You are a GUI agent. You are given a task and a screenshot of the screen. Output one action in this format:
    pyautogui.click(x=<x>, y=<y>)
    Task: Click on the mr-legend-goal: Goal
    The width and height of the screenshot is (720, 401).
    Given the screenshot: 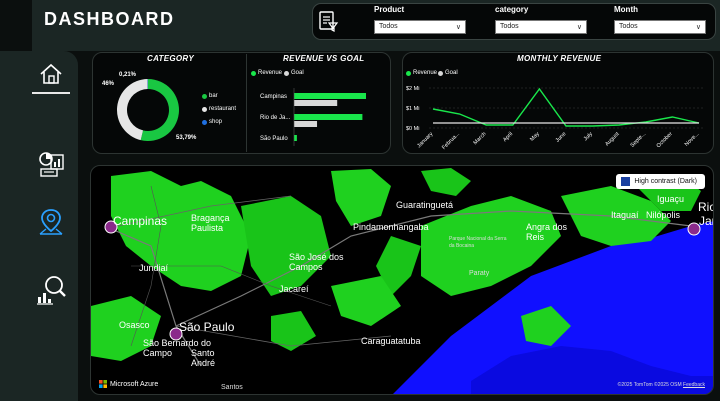 What is the action you would take?
    pyautogui.click(x=448, y=73)
    